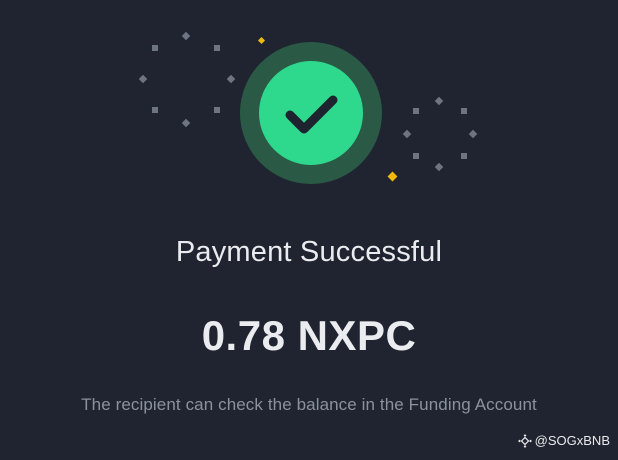 The image size is (618, 460). I want to click on watermark: @SOGxBNB, so click(563, 440).